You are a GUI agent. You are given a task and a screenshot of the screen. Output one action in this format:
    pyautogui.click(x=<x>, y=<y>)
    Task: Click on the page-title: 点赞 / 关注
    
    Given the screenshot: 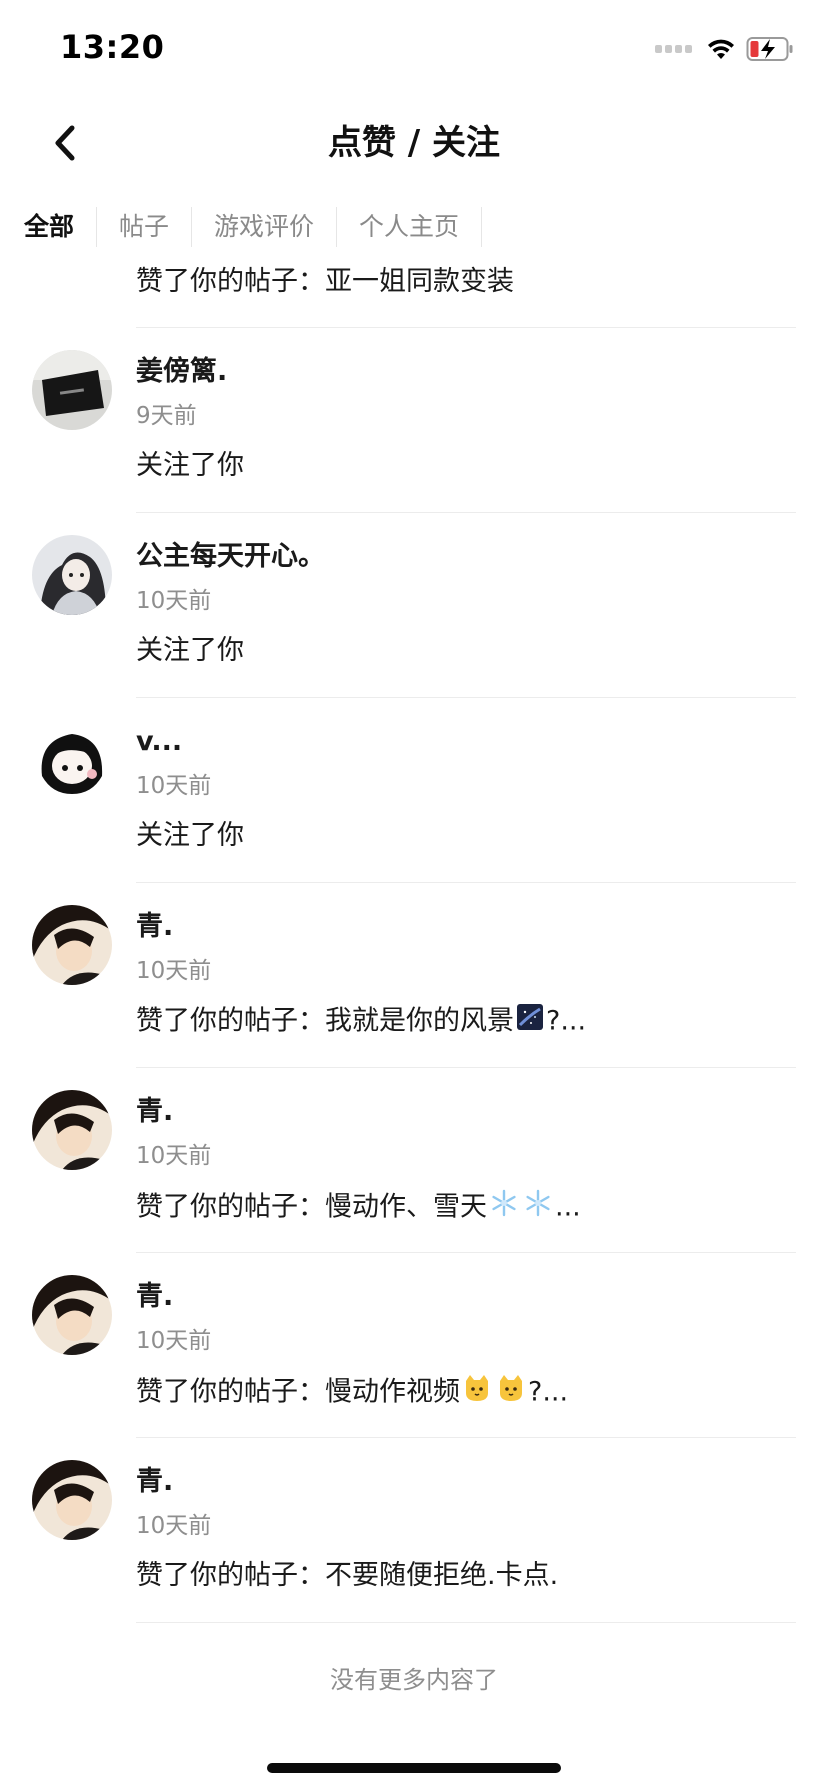 What is the action you would take?
    pyautogui.click(x=414, y=143)
    